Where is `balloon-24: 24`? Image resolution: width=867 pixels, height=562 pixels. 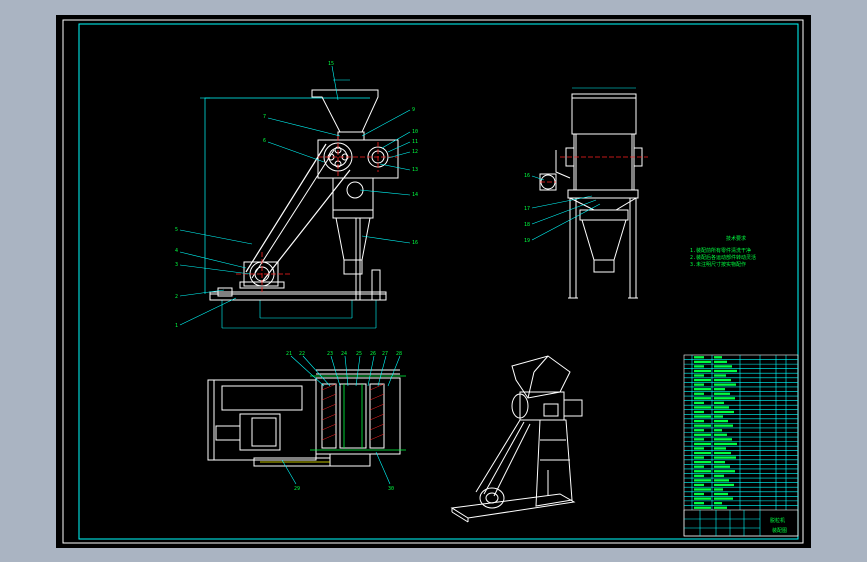
balloon-24: 24 is located at coordinates (344, 354).